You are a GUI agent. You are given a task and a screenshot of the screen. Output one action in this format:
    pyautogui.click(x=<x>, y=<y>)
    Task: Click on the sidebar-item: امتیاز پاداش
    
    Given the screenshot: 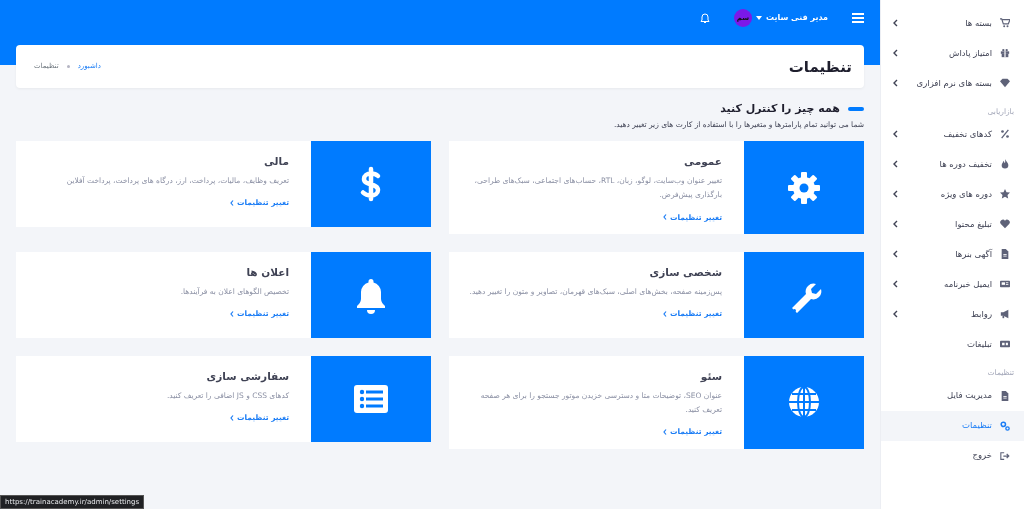 What is the action you would take?
    pyautogui.click(x=952, y=53)
    